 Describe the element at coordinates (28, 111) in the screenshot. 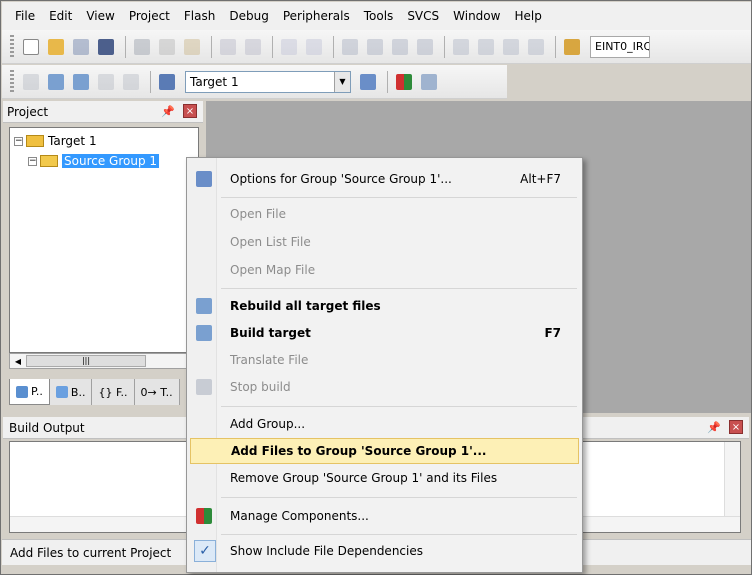

I see `project-pane-title: Project` at that location.